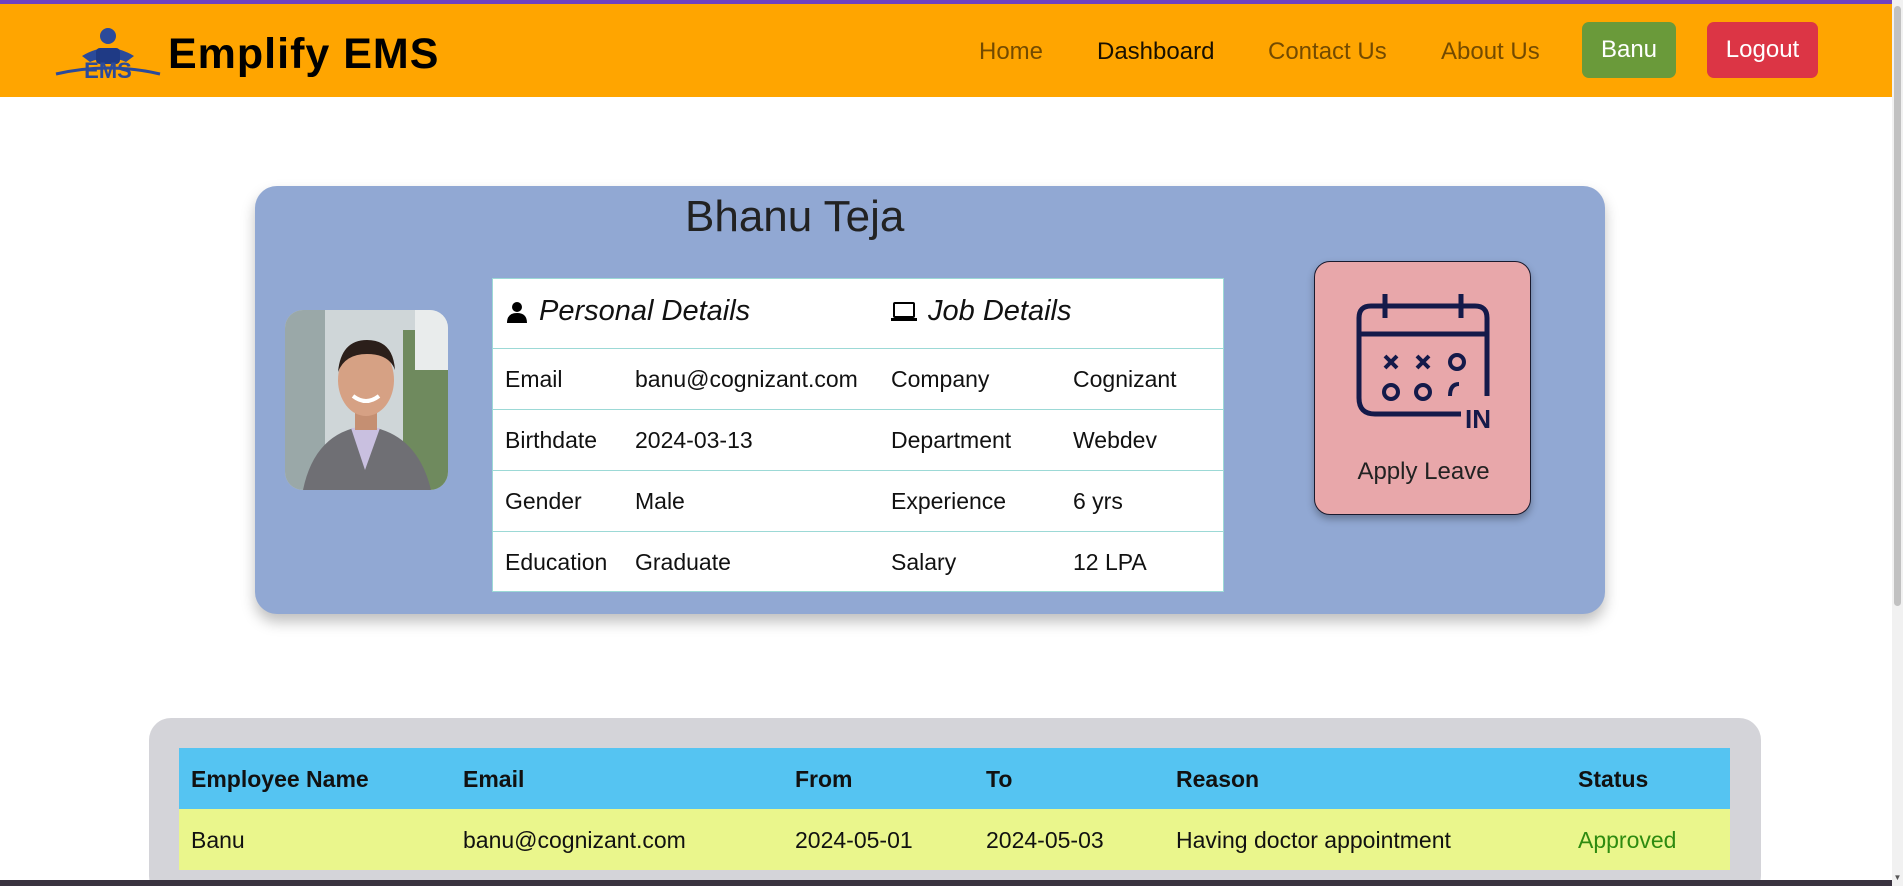 Image resolution: width=1903 pixels, height=886 pixels. What do you see at coordinates (108, 55) in the screenshot?
I see `ems-logo-icon: EMS` at bounding box center [108, 55].